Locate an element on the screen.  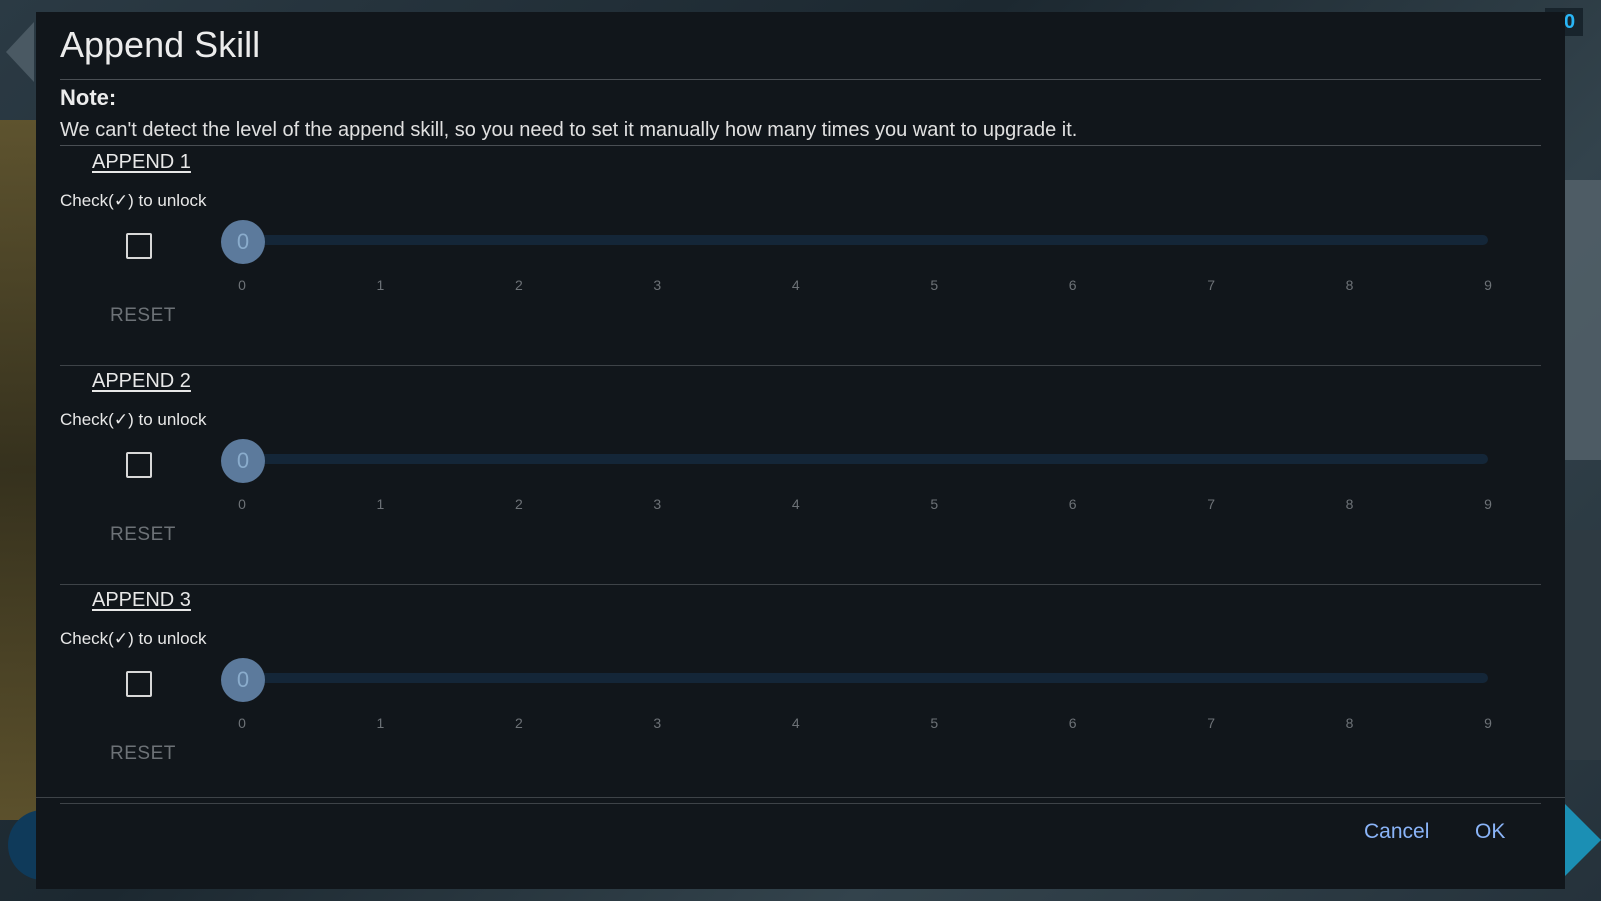
section-title: APPEND 1 is located at coordinates (141, 162).